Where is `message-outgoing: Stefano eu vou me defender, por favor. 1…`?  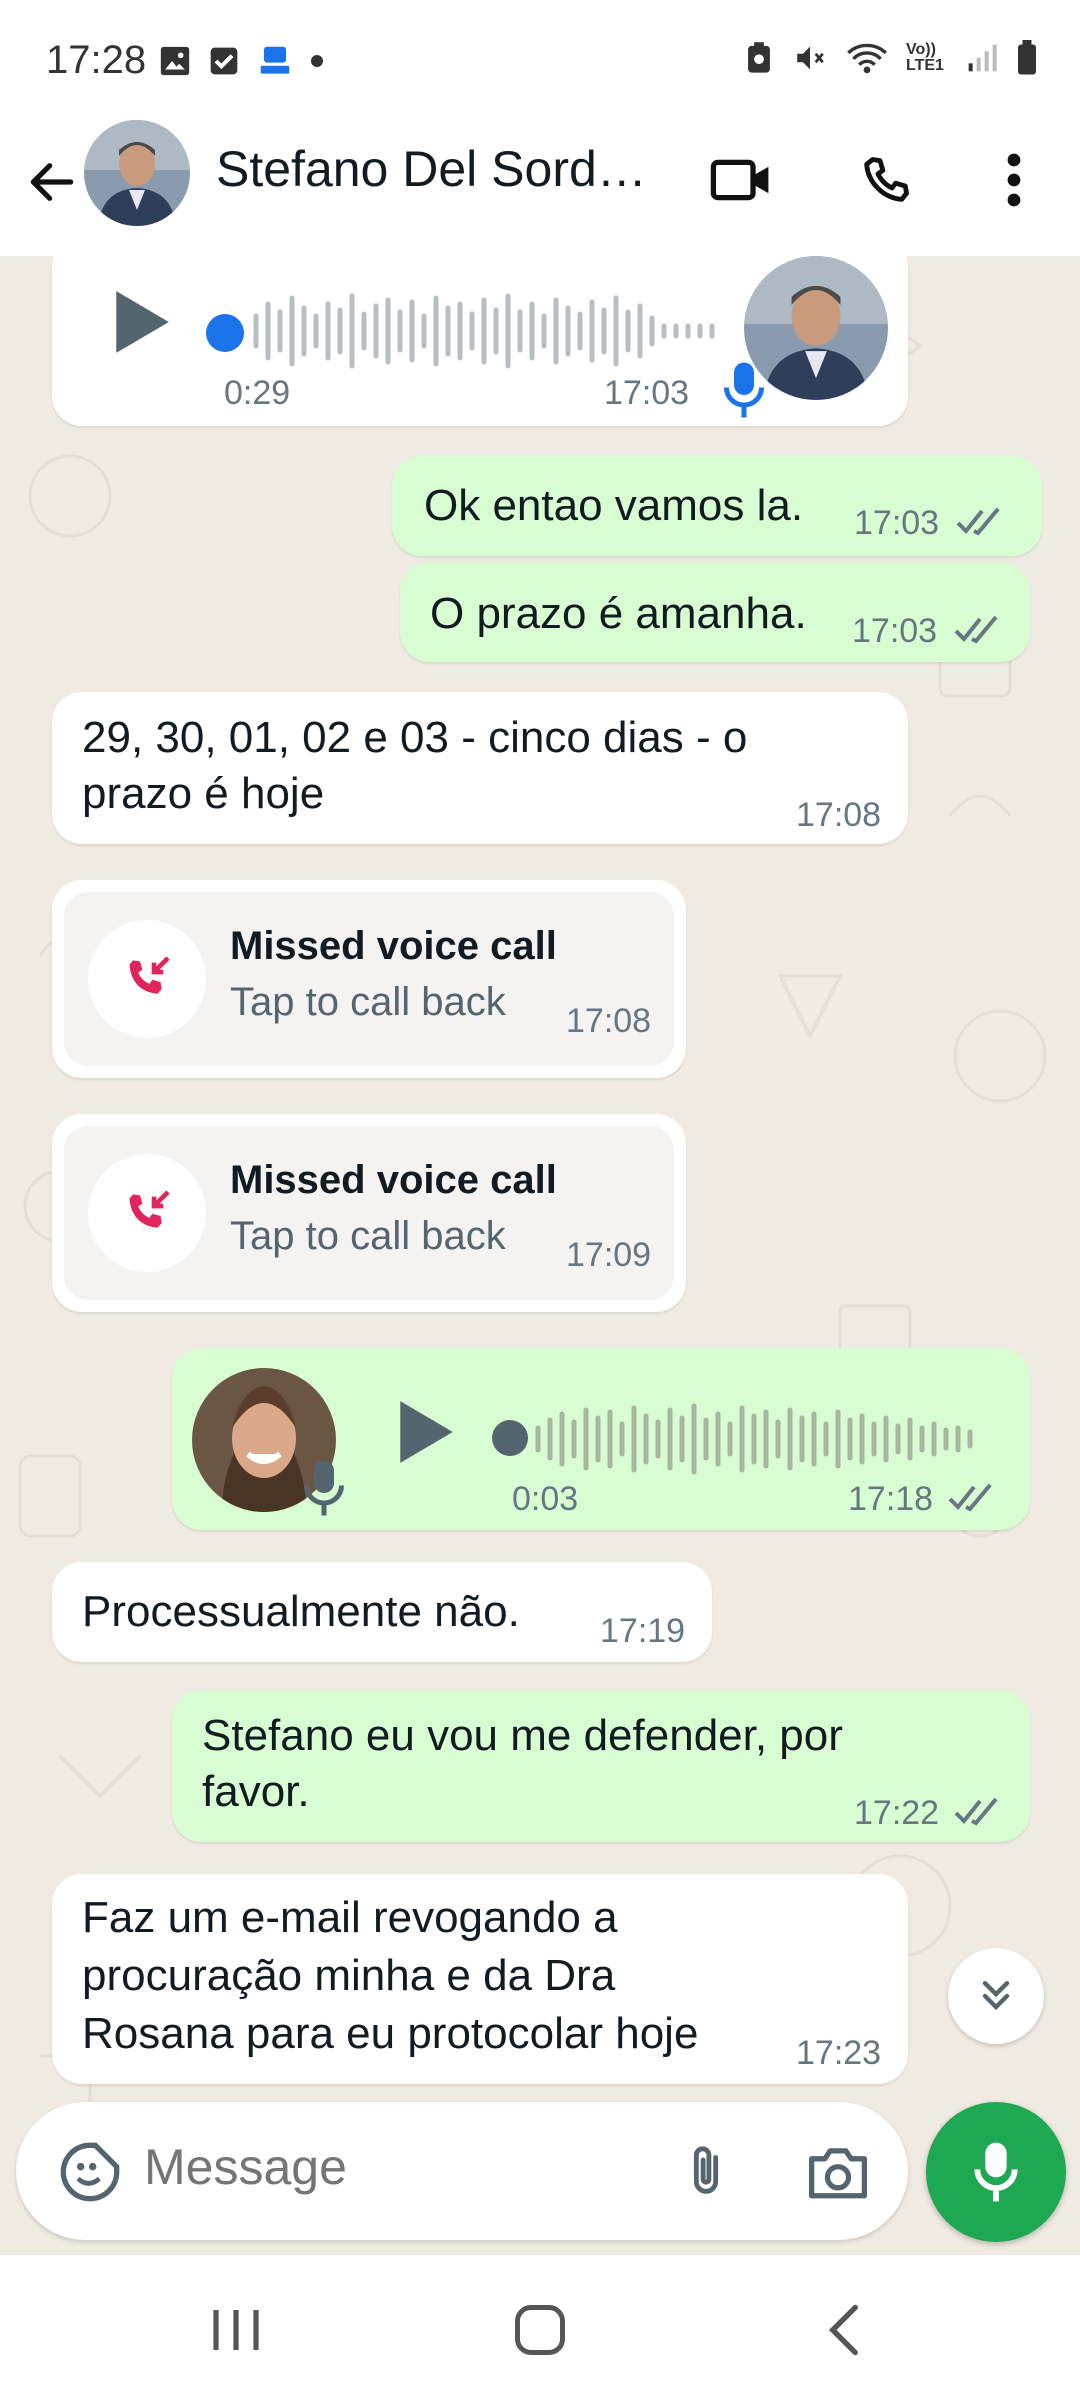 message-outgoing: Stefano eu vou me defender, por favor. 1… is located at coordinates (601, 1766).